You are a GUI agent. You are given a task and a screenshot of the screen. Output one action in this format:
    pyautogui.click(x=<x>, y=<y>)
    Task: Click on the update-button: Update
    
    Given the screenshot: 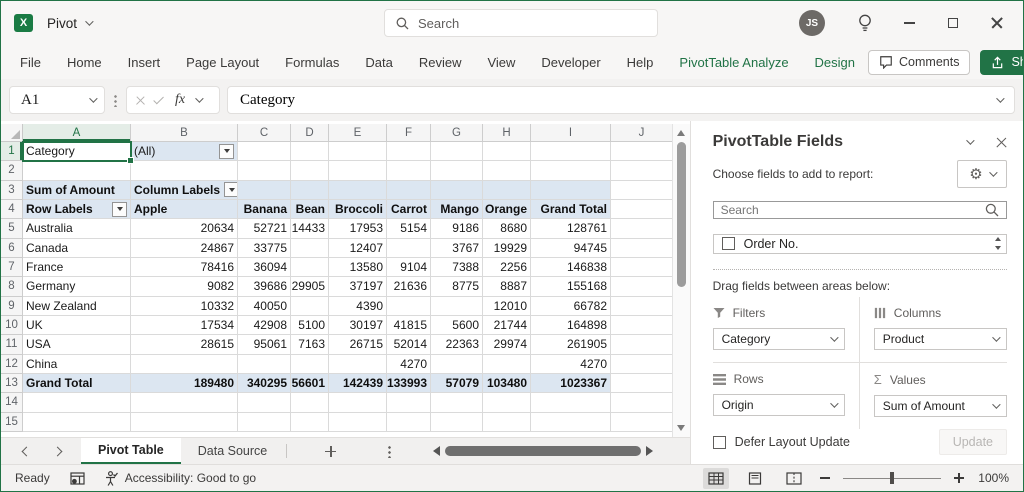 What is the action you would take?
    pyautogui.click(x=972, y=442)
    